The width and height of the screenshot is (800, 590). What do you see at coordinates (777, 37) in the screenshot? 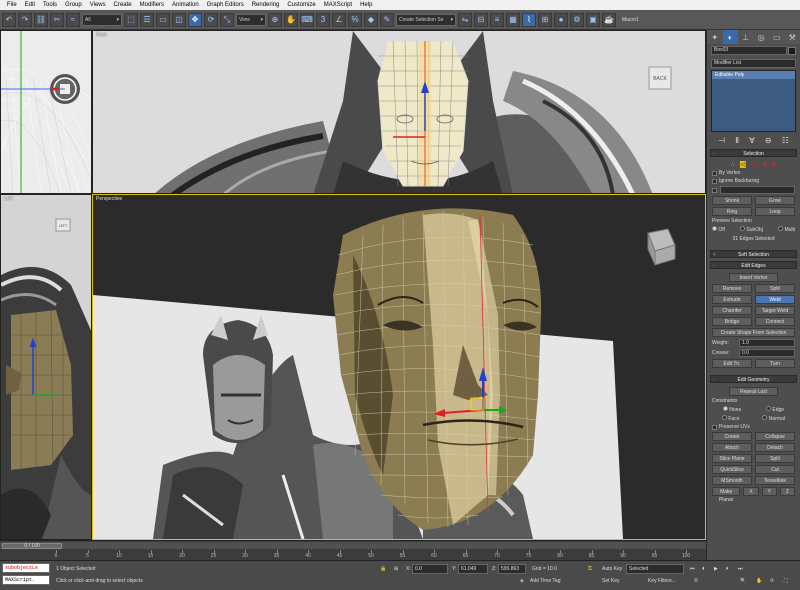
I see `tab-display-icon: ▭` at bounding box center [777, 37].